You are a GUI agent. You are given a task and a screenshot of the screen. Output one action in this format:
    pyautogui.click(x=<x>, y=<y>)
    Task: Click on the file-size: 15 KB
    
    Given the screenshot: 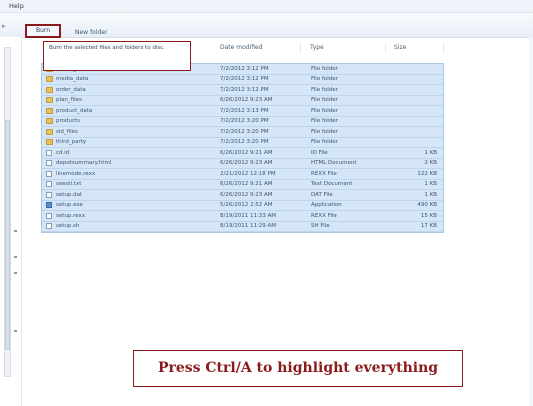 What is the action you would take?
    pyautogui.click(x=428, y=215)
    